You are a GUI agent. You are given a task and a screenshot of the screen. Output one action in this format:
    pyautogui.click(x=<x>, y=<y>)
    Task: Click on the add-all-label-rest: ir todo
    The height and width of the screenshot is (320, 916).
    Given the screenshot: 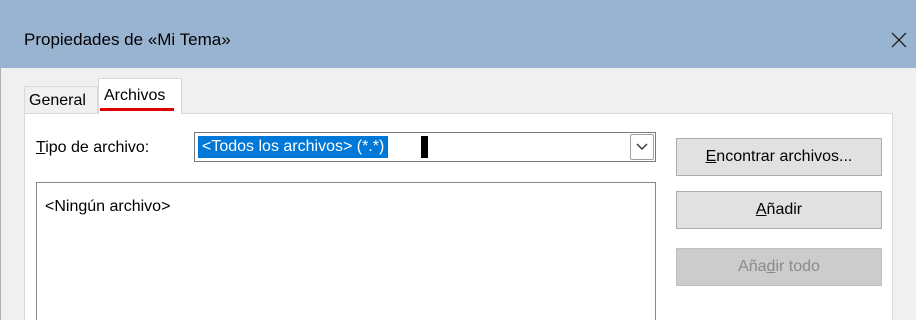 What is the action you would take?
    pyautogui.click(x=797, y=266)
    